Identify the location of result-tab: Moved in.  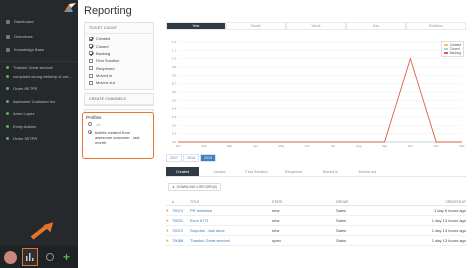
(330, 171).